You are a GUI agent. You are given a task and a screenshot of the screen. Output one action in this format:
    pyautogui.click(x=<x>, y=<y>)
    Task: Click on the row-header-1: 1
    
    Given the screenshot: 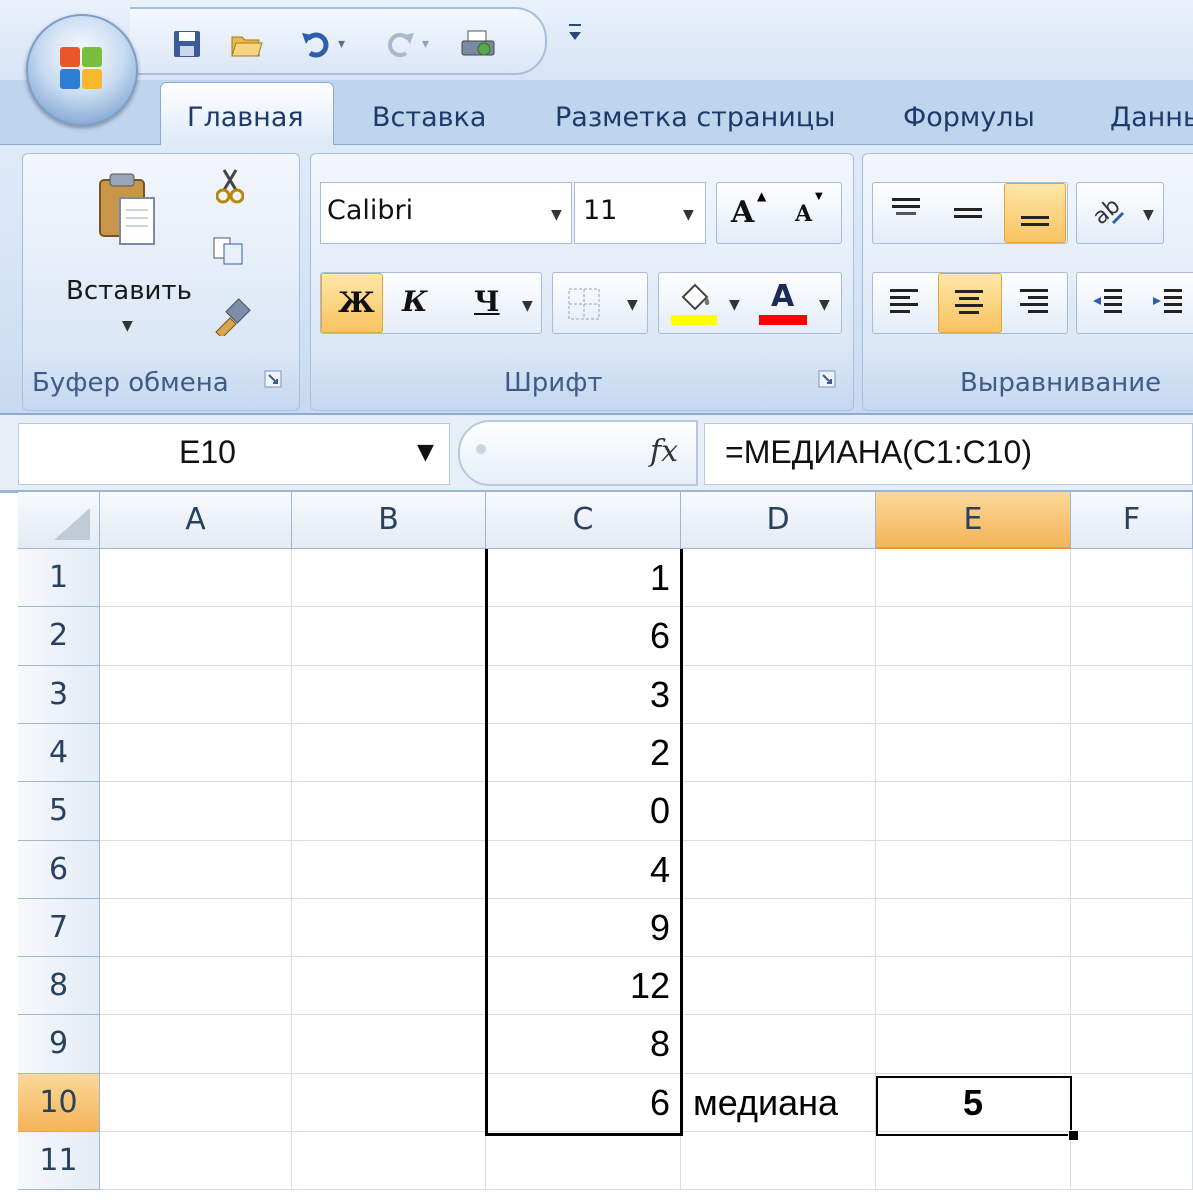 What is the action you would take?
    pyautogui.click(x=59, y=578)
    